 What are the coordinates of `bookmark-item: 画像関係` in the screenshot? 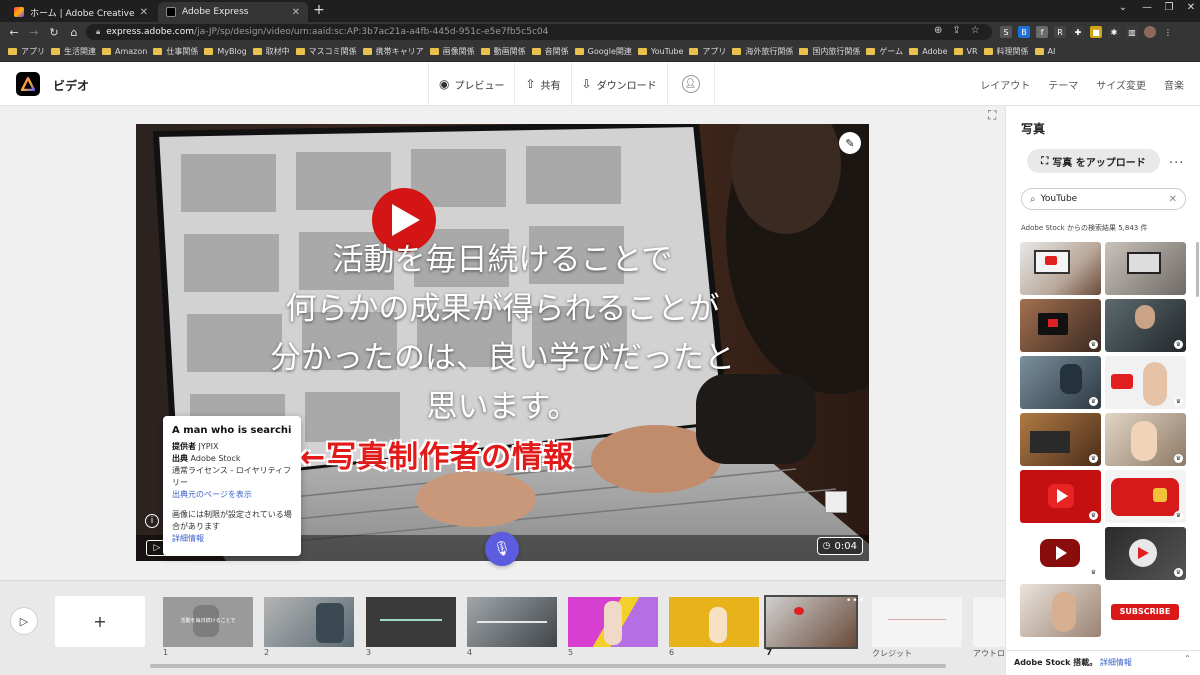 It's located at (452, 51).